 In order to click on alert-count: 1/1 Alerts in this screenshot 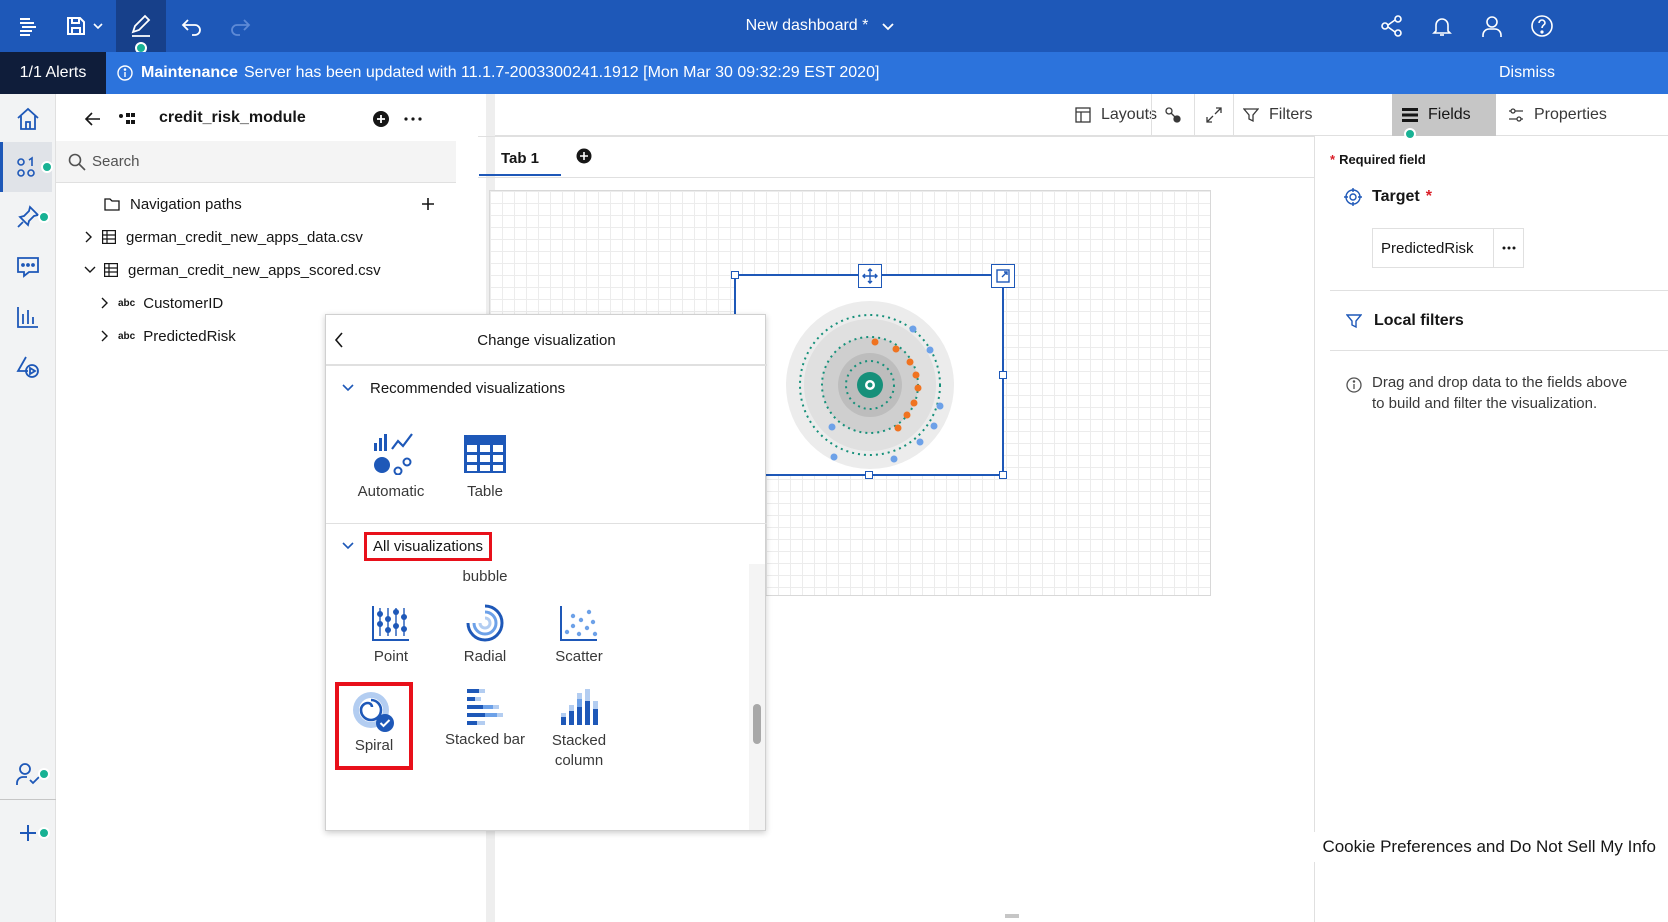, I will do `click(53, 73)`.